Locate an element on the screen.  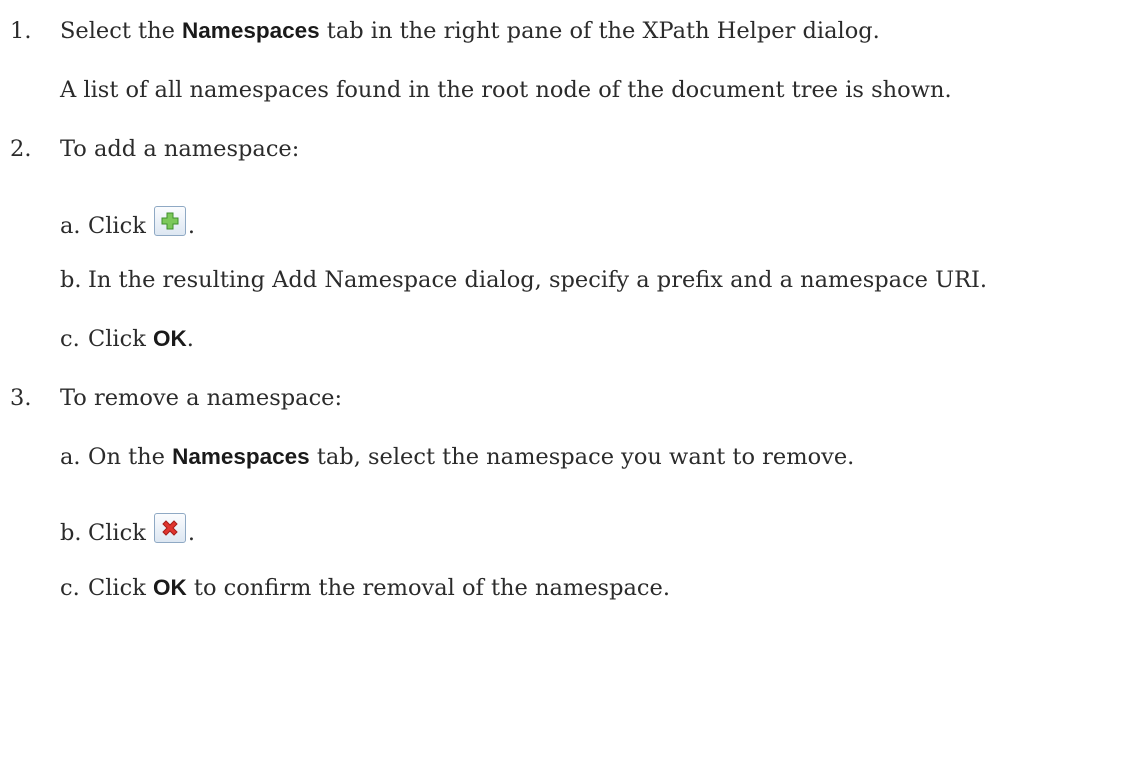
substep-2a: a. Click. is located at coordinates (127, 223).